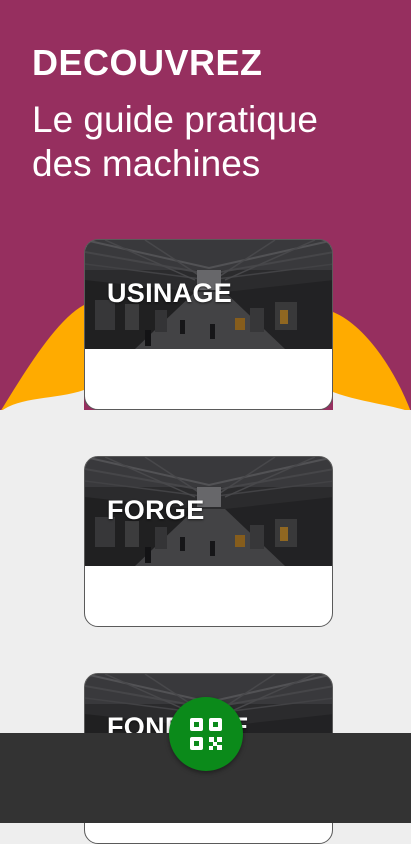 The image size is (411, 844). I want to click on category-card-usinage: USINAGE, so click(208, 324).